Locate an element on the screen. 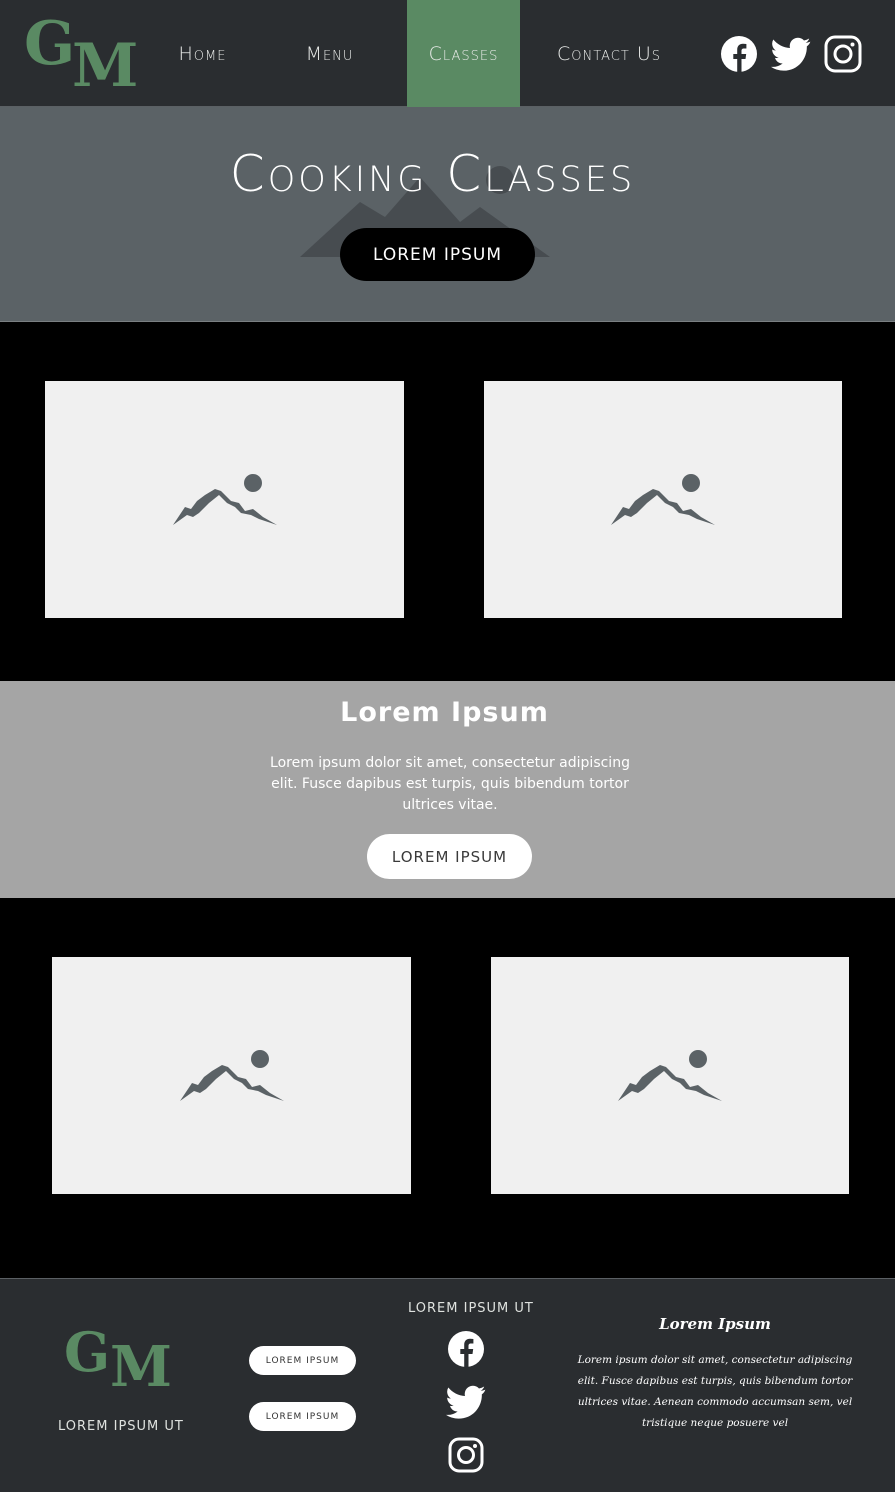 This screenshot has width=895, height=1492. site-logo: G M is located at coordinates (81, 53).